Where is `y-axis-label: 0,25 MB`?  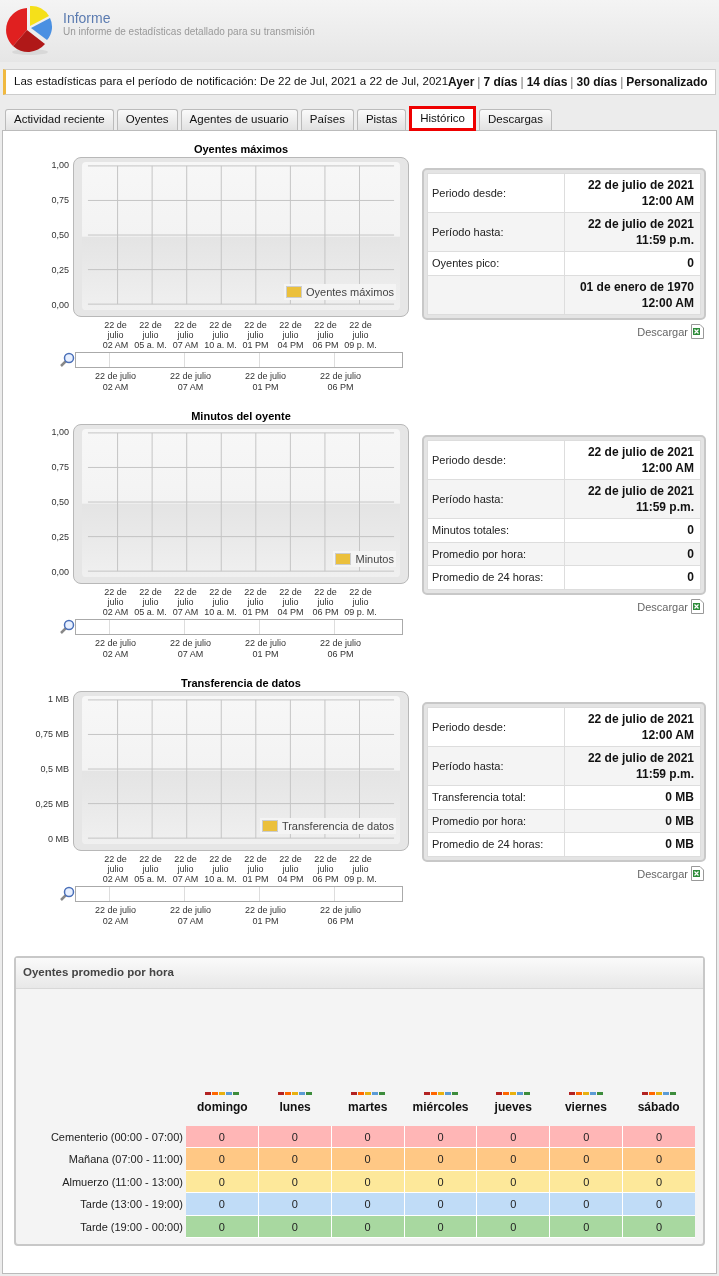 y-axis-label: 0,25 MB is located at coordinates (52, 804).